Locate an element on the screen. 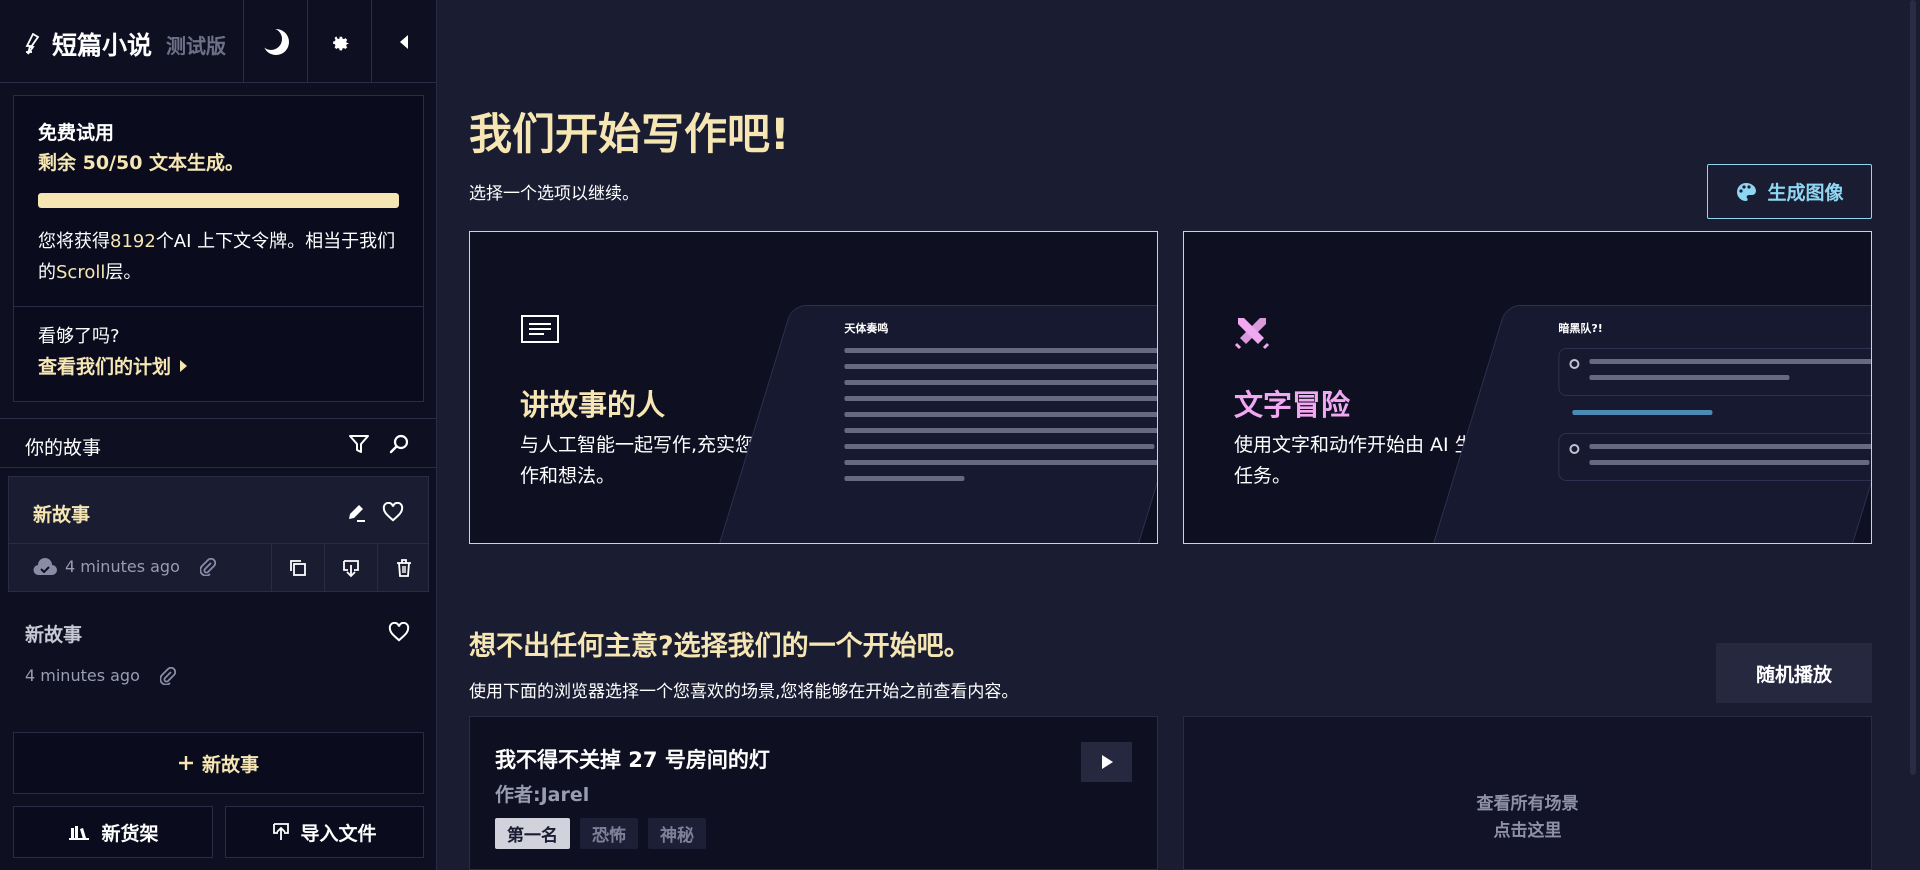 The height and width of the screenshot is (870, 1920). filter-icon is located at coordinates (359, 444).